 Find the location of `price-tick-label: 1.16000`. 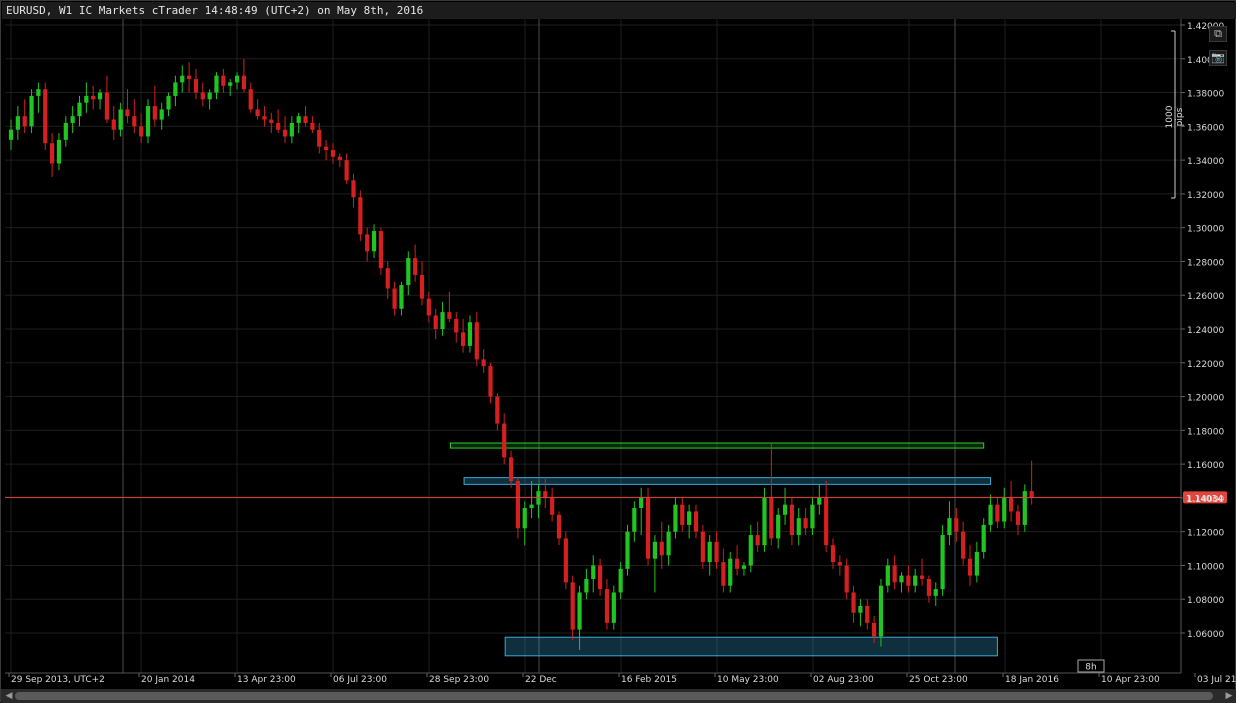

price-tick-label: 1.16000 is located at coordinates (1205, 466).